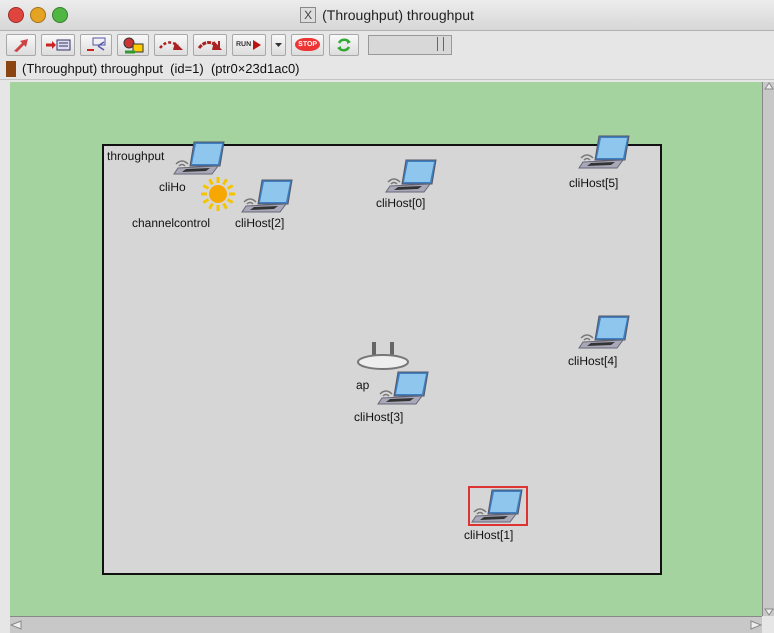 The height and width of the screenshot is (633, 774). What do you see at coordinates (161, 68) in the screenshot?
I see `object-info: (Throughput) throughput (id=1) (ptr0×23d1ac0)` at bounding box center [161, 68].